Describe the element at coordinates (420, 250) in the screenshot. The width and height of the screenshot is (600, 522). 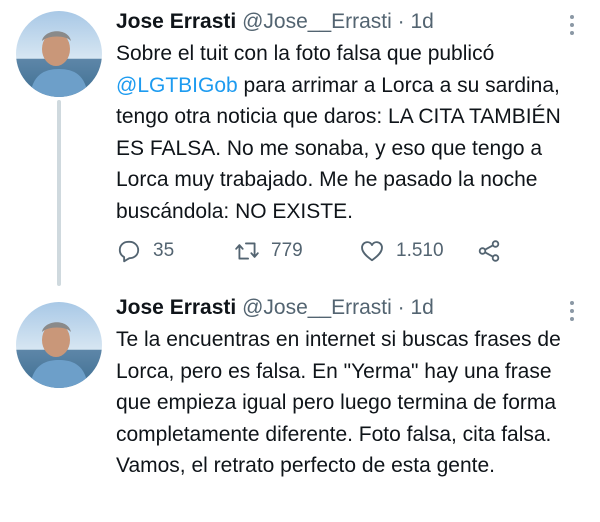
I see `like-count: 1.510` at that location.